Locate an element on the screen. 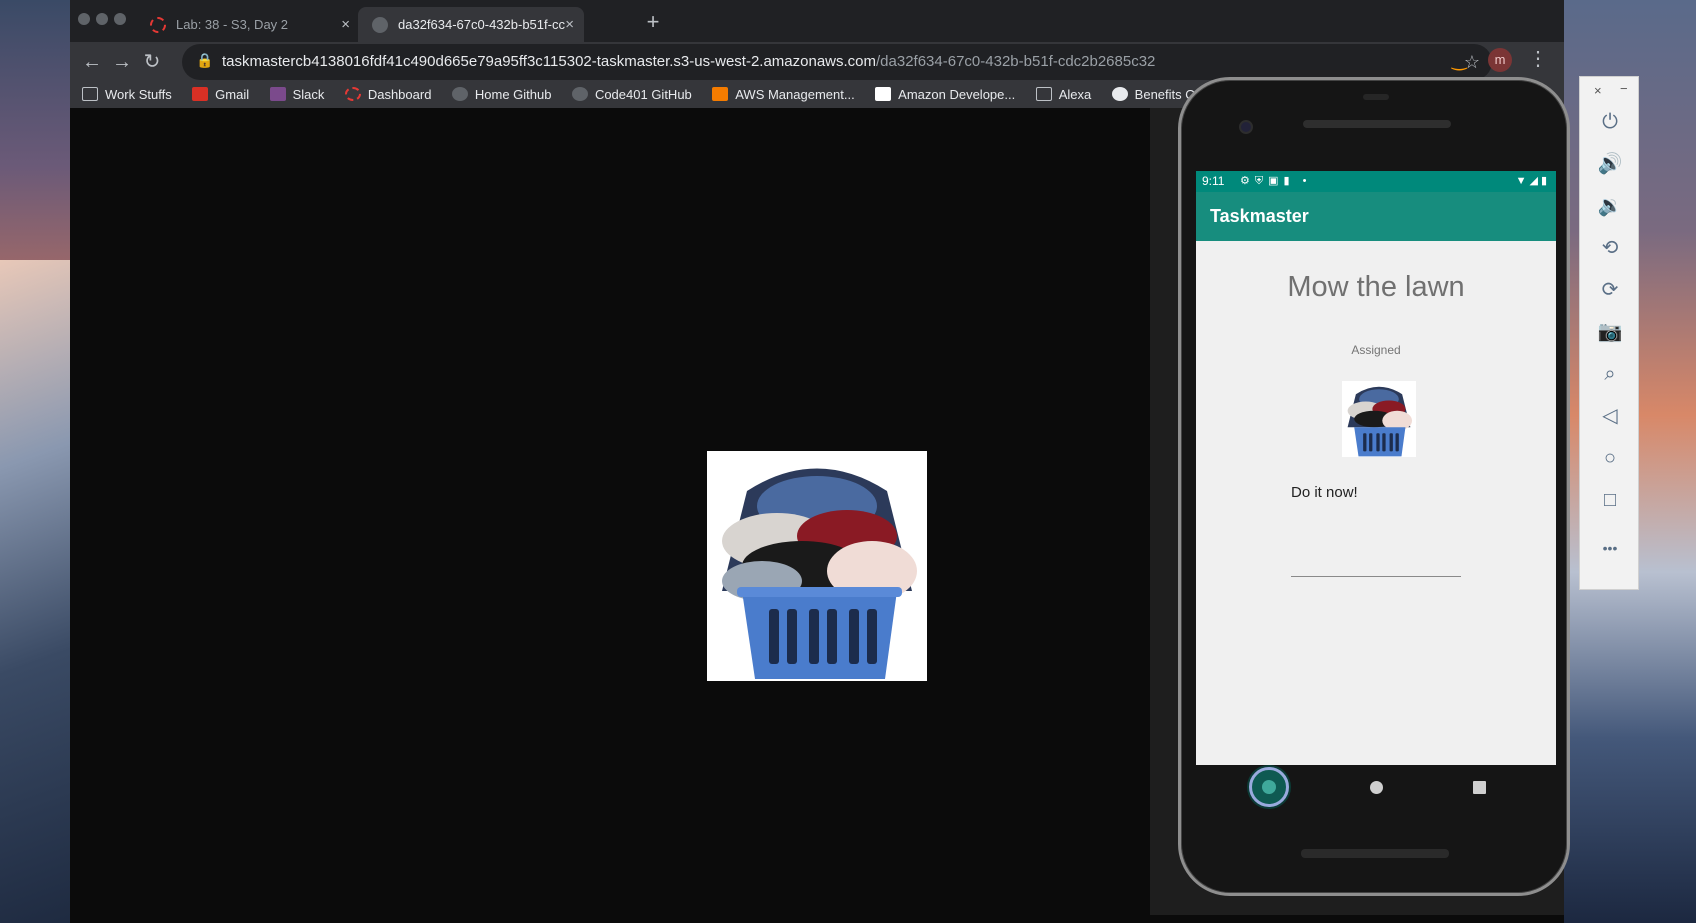  tab-s3-object: da32f634-67c0-432b-b51f-cc × is located at coordinates (471, 24).